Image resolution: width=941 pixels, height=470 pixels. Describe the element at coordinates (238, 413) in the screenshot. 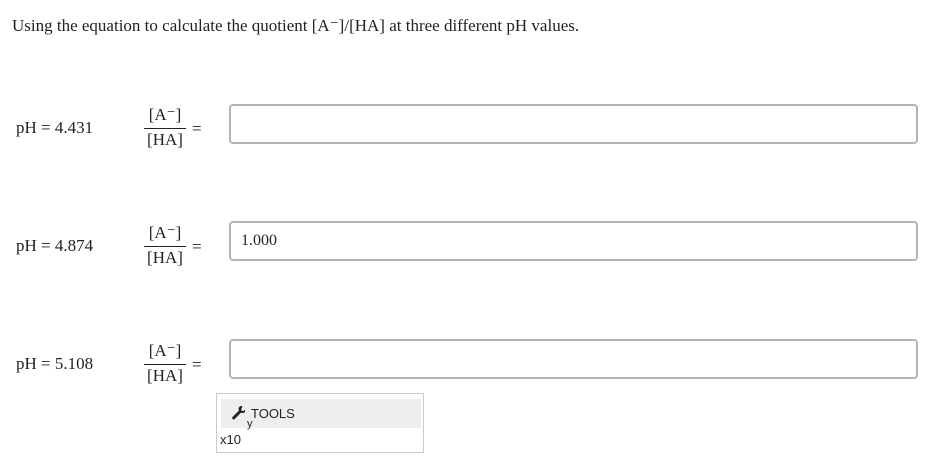

I see `wrench-icon` at that location.